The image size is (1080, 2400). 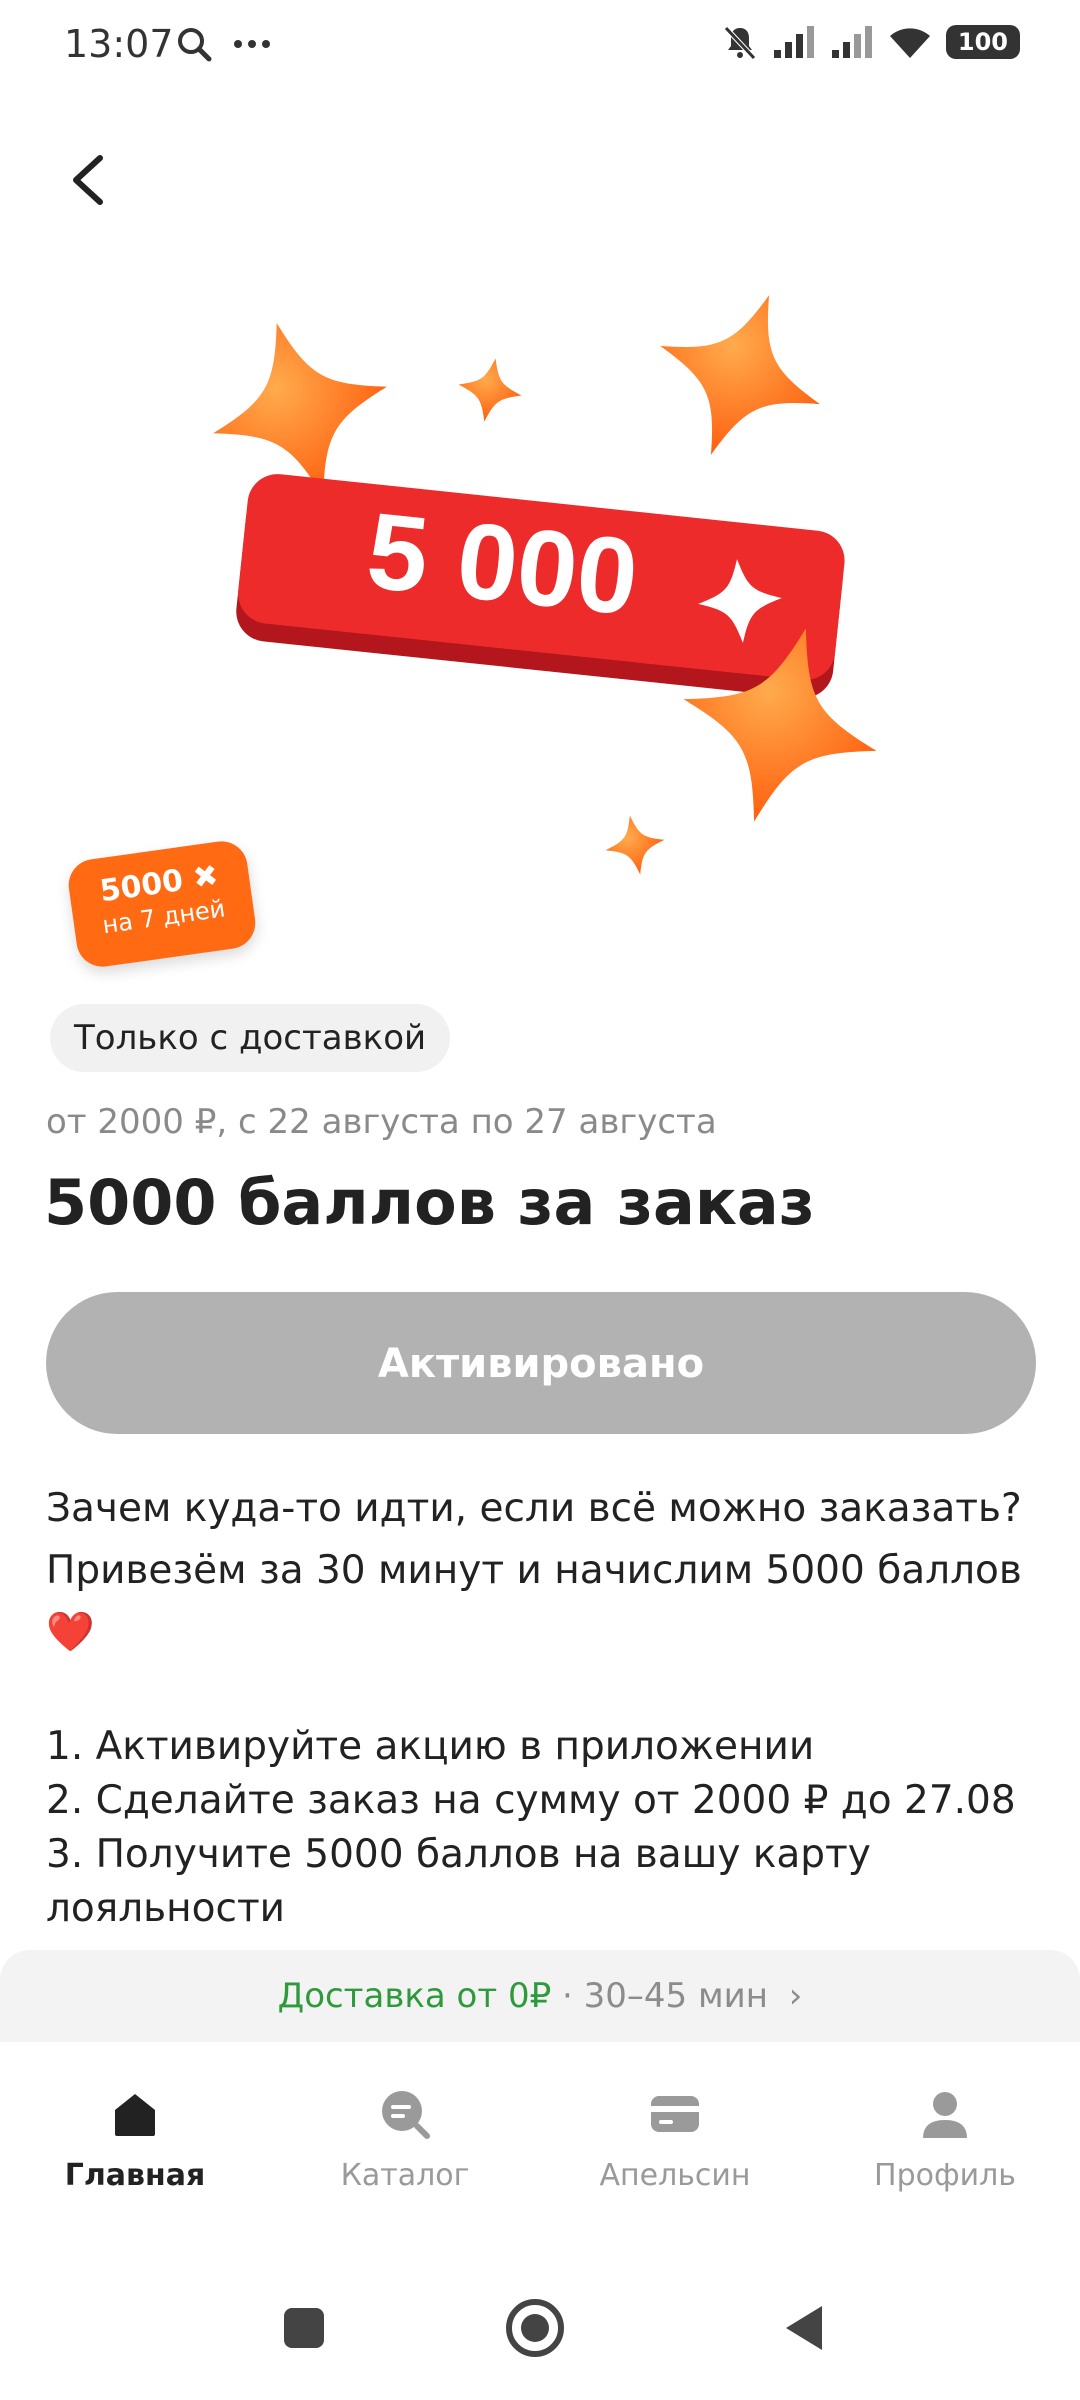 I want to click on delivery-time: · 30–45 мин, so click(x=659, y=1996).